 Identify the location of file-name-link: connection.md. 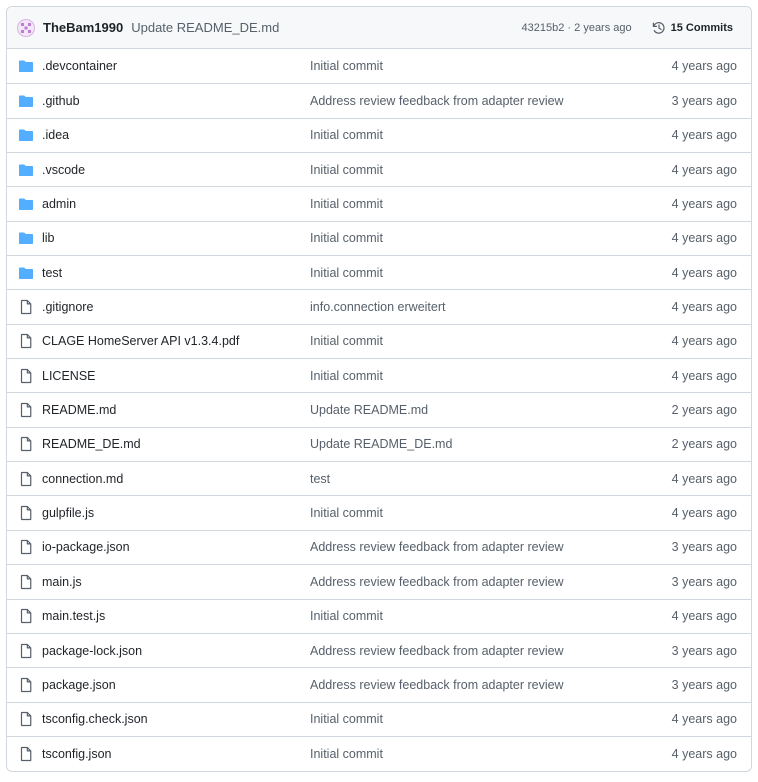
(176, 479).